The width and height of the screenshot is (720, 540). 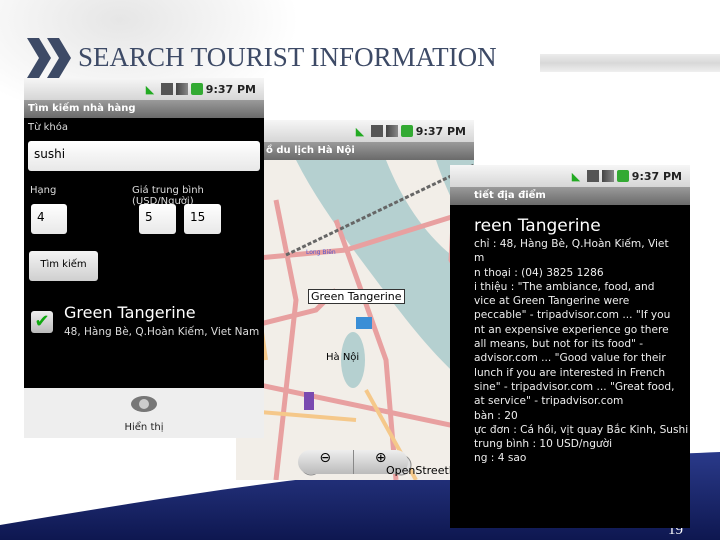 What do you see at coordinates (43, 190) in the screenshot?
I see `rank-label: Hạng` at bounding box center [43, 190].